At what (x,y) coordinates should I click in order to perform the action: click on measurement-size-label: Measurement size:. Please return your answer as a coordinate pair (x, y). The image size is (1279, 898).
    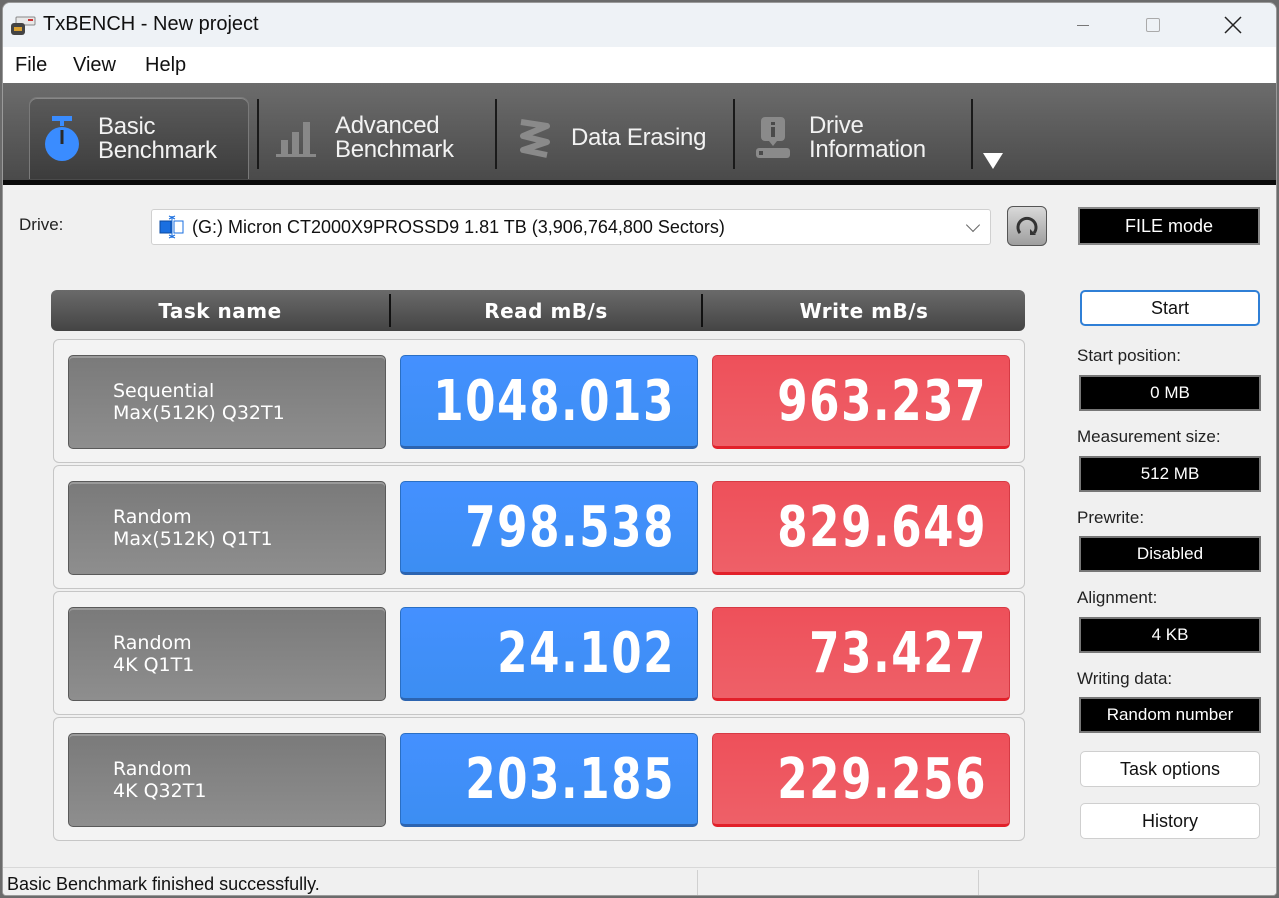
    Looking at the image, I should click on (1149, 436).